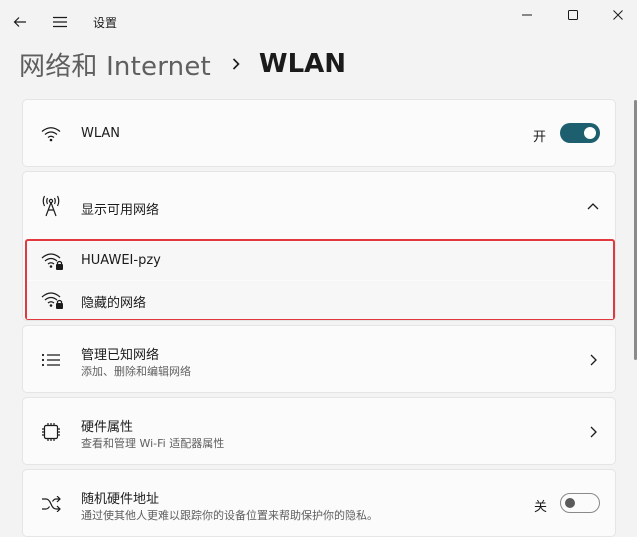 This screenshot has height=537, width=637. Describe the element at coordinates (107, 427) in the screenshot. I see `hardware-properties-title: 硬件属性` at that location.